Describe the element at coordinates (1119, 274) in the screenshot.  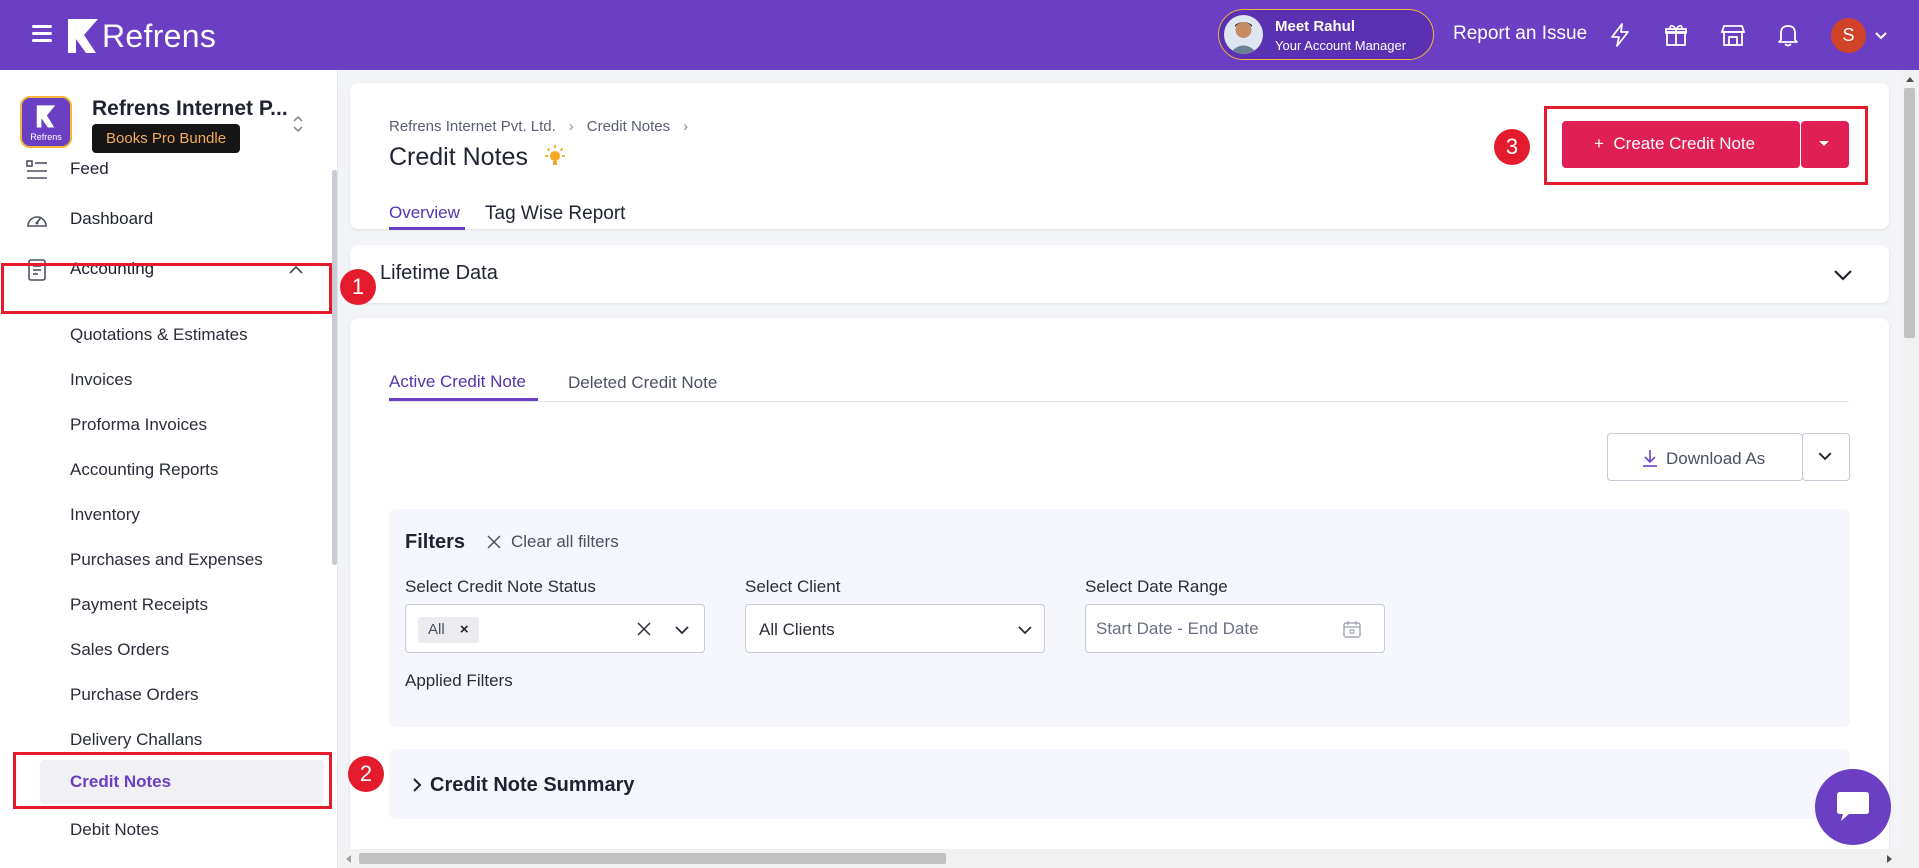
I see `lifetime-data-panel` at that location.